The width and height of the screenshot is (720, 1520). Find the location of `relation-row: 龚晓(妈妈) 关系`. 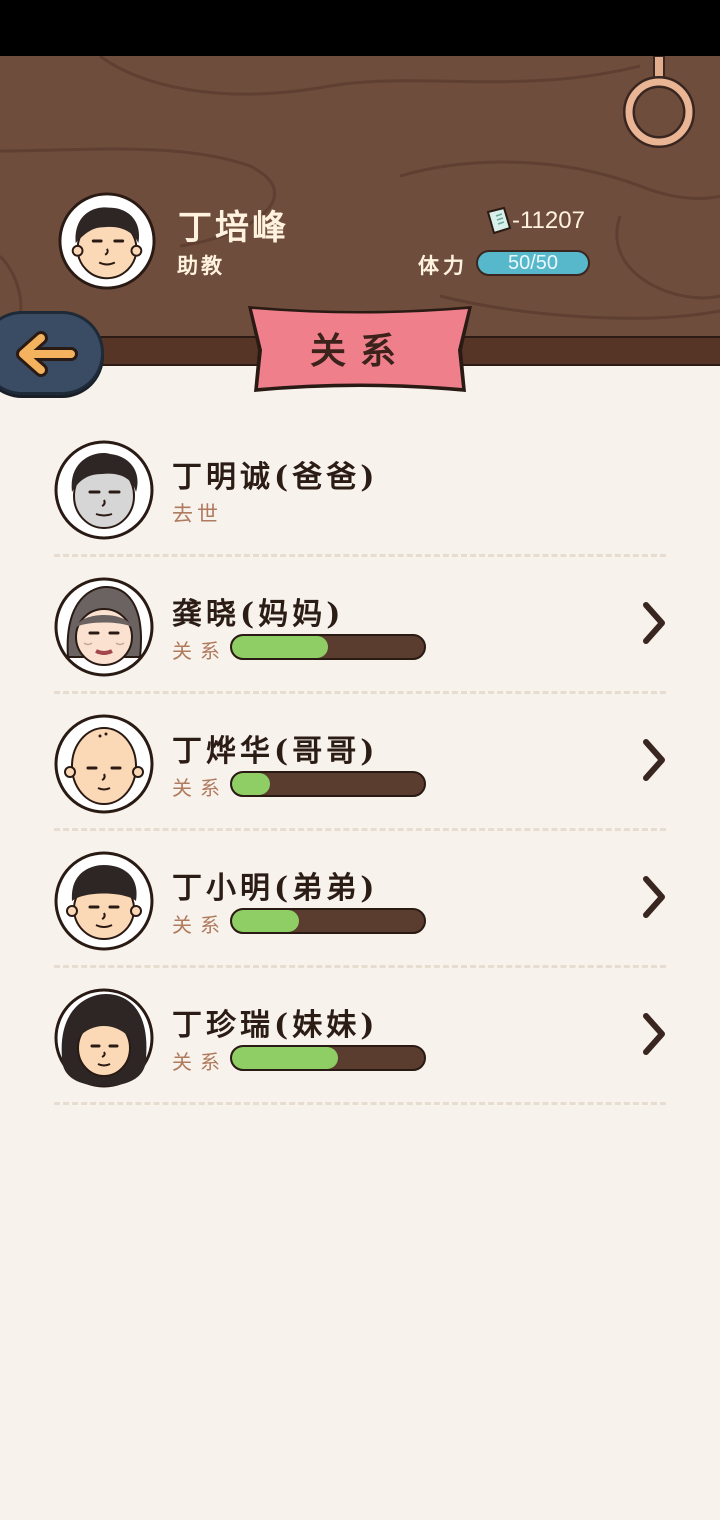

relation-row: 龚晓(妈妈) 关系 is located at coordinates (360, 645).